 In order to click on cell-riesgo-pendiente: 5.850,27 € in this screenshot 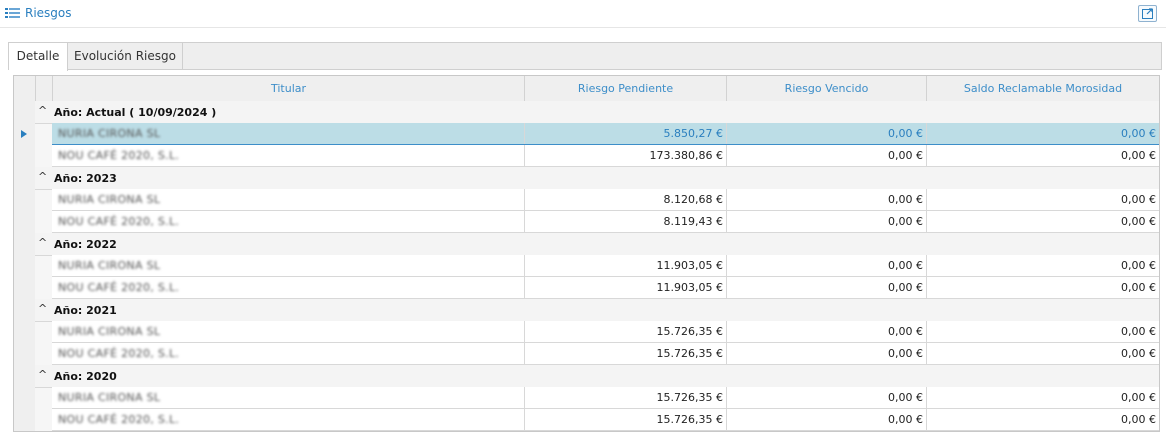, I will do `click(625, 133)`.